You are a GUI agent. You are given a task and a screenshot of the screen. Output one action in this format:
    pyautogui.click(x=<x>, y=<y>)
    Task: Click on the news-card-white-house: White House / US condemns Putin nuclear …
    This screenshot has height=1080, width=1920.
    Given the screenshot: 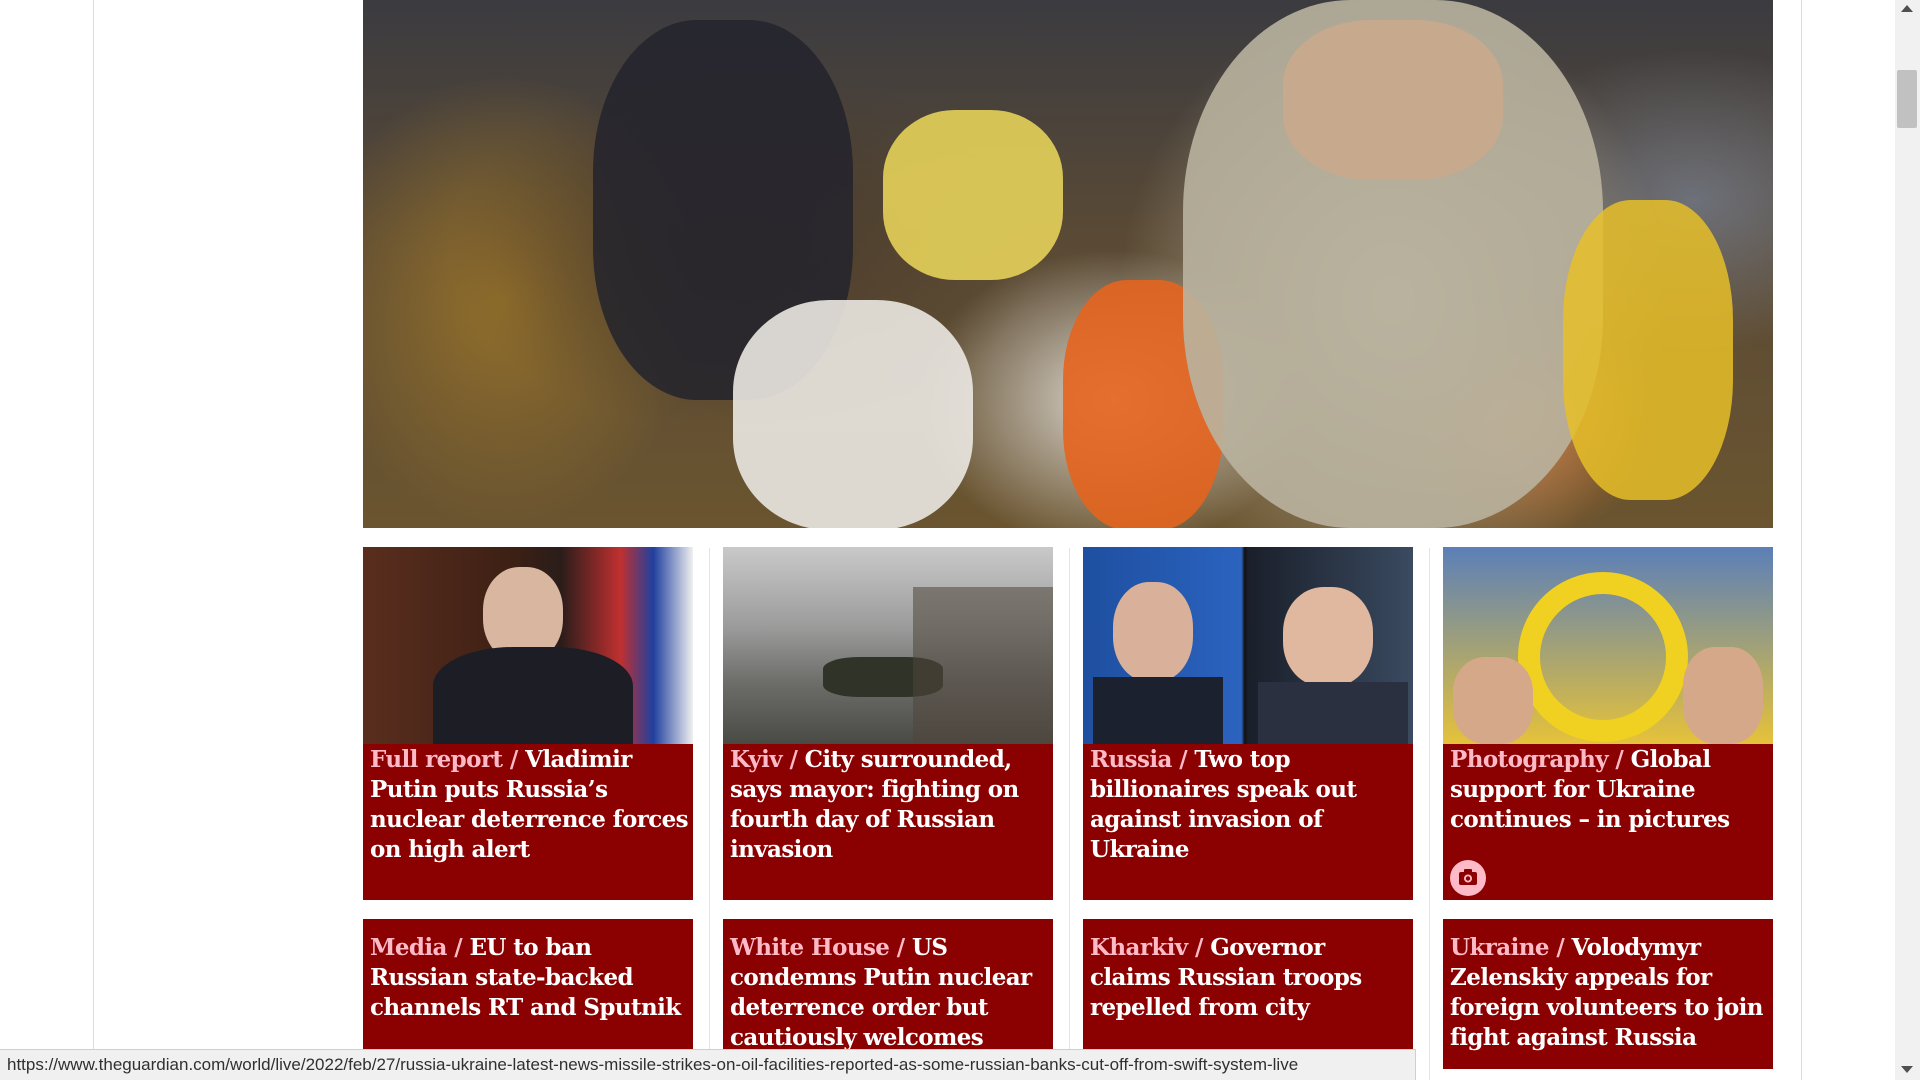 What is the action you would take?
    pyautogui.click(x=888, y=994)
    